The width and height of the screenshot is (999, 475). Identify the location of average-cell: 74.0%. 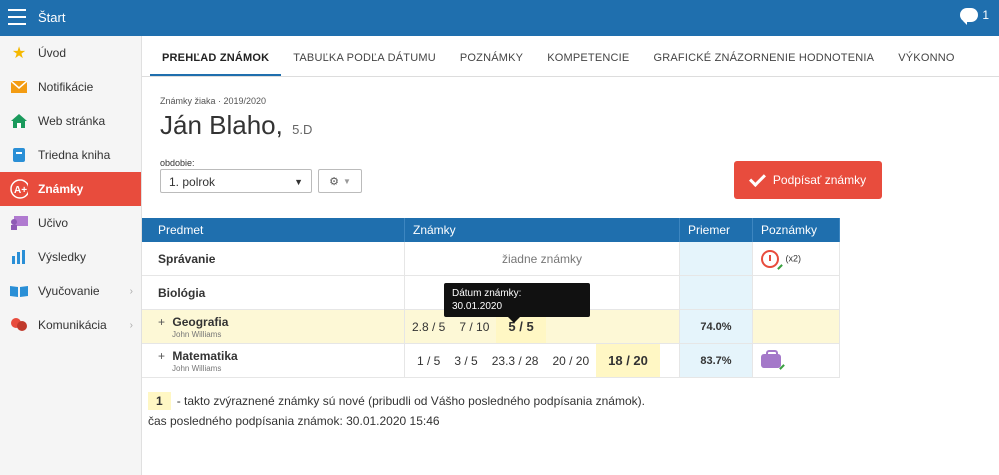
(716, 326).